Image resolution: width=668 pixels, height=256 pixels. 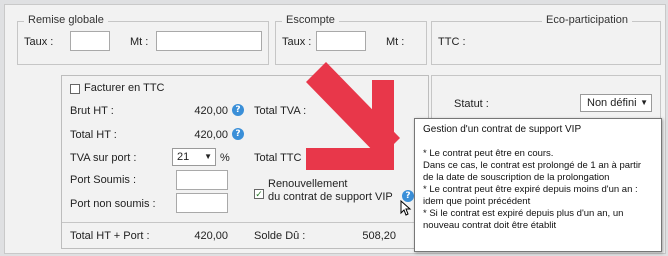 I want to click on remise-globale-group: Remise globale Taux : Mt :, so click(x=143, y=39).